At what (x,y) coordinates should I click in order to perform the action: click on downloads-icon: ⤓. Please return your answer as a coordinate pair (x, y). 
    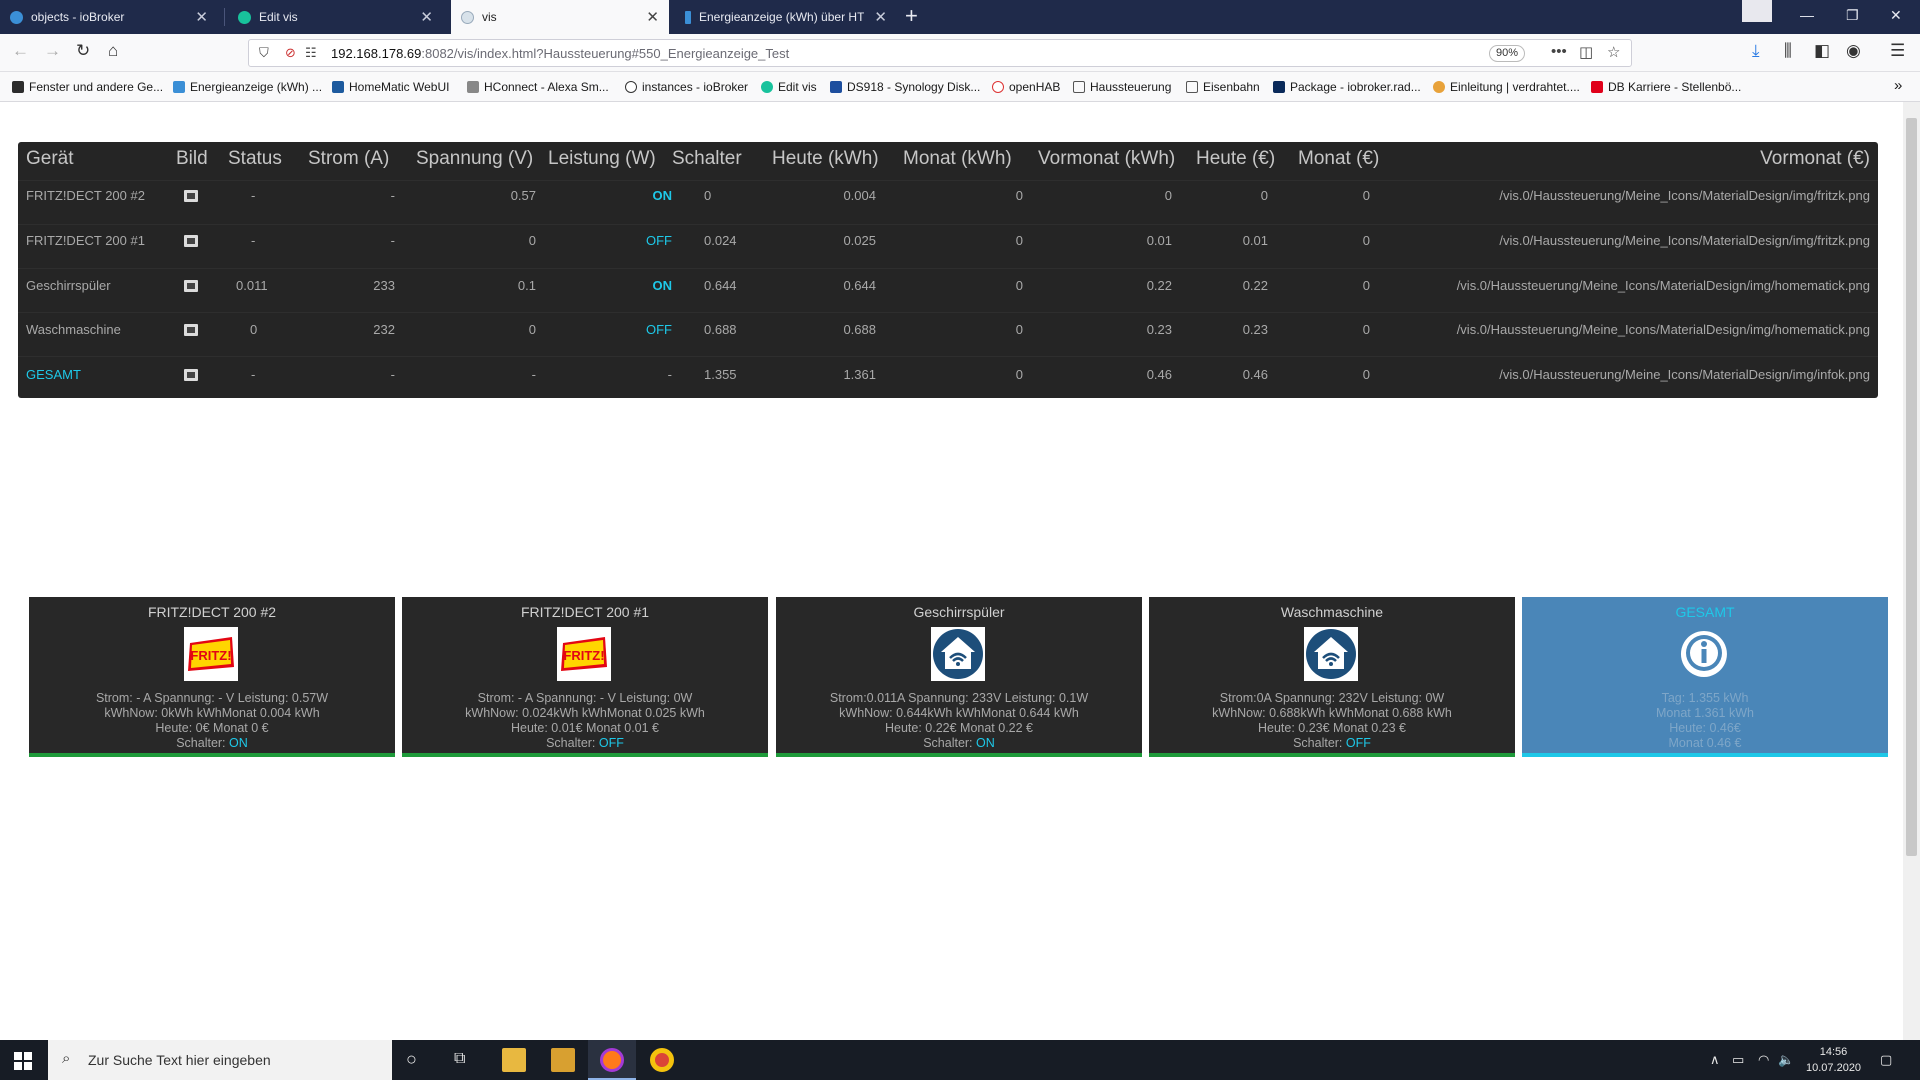
    Looking at the image, I should click on (1756, 51).